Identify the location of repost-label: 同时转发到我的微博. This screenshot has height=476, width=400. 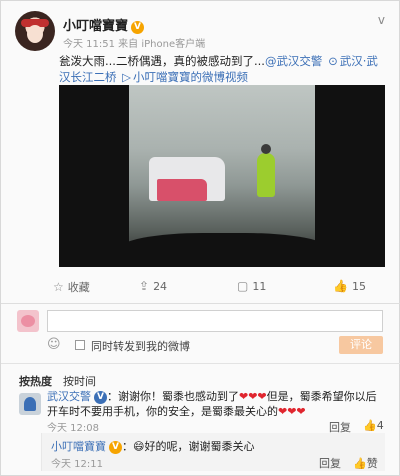
(140, 346).